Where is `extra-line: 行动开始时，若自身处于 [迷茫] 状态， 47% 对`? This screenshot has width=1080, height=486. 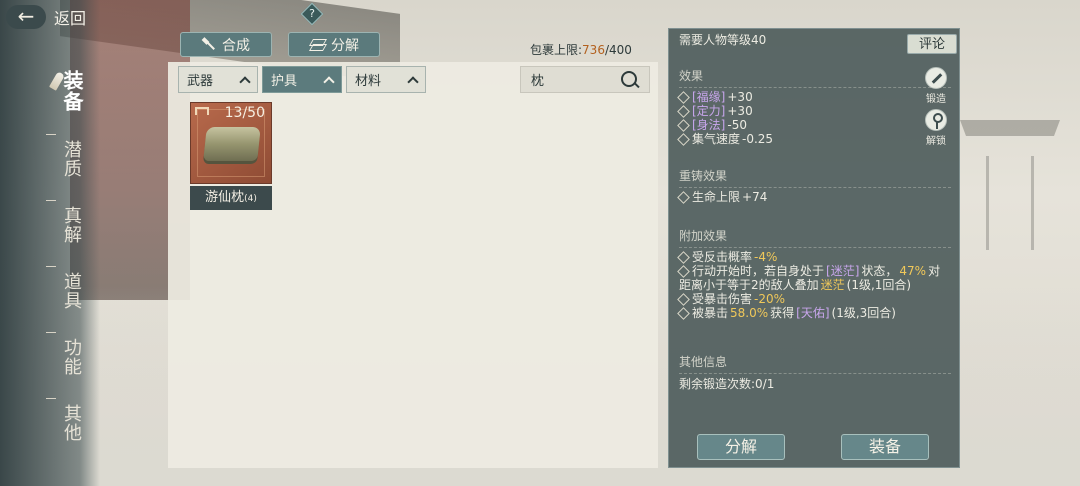
extra-line: 行动开始时，若自身处于 [迷茫] 状态， 47% 对 is located at coordinates (809, 271).